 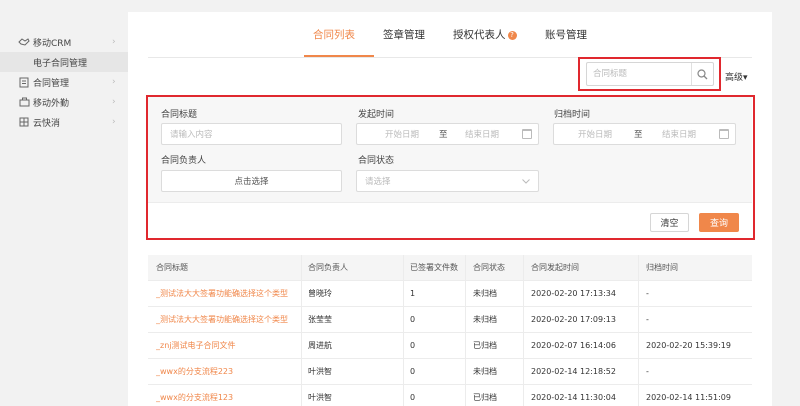 I want to click on column-header: 合同标题, so click(x=172, y=268).